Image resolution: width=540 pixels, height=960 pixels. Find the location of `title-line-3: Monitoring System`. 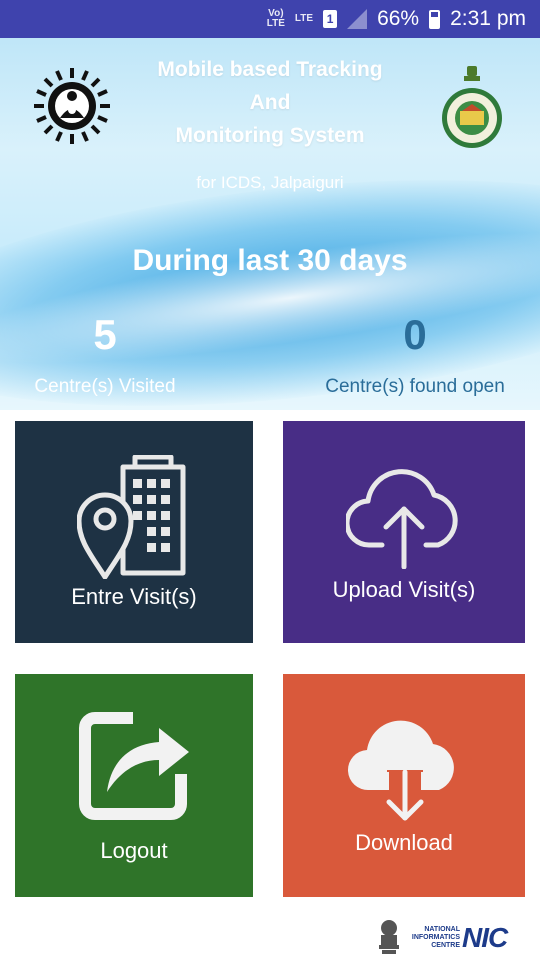

title-line-3: Monitoring System is located at coordinates (270, 135).